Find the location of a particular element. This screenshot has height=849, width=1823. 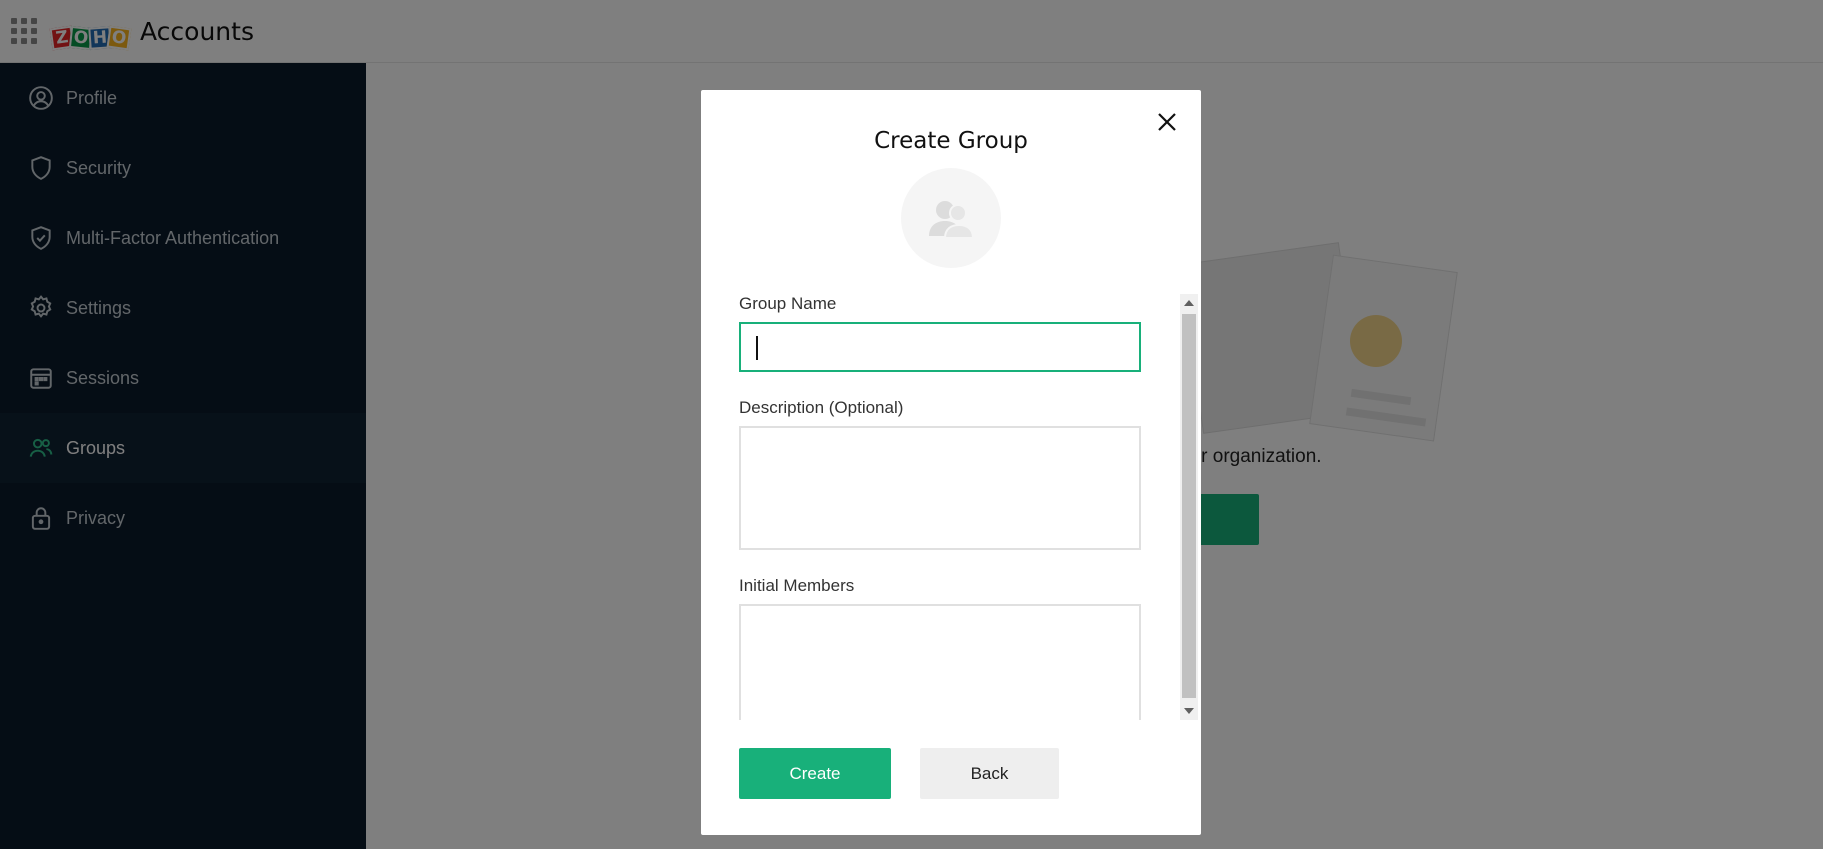

scroll-up-arrow-icon is located at coordinates (1189, 303).